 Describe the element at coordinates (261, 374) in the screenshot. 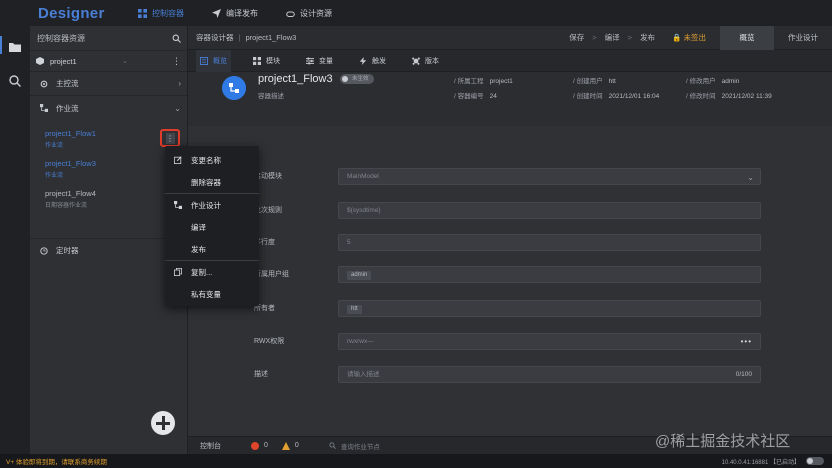

I see `field-label: 描述` at that location.